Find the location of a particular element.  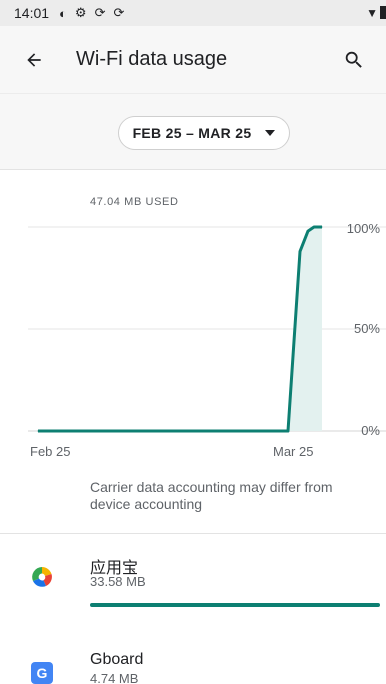

app-bar: Wi-Fi data usage is located at coordinates (193, 60).